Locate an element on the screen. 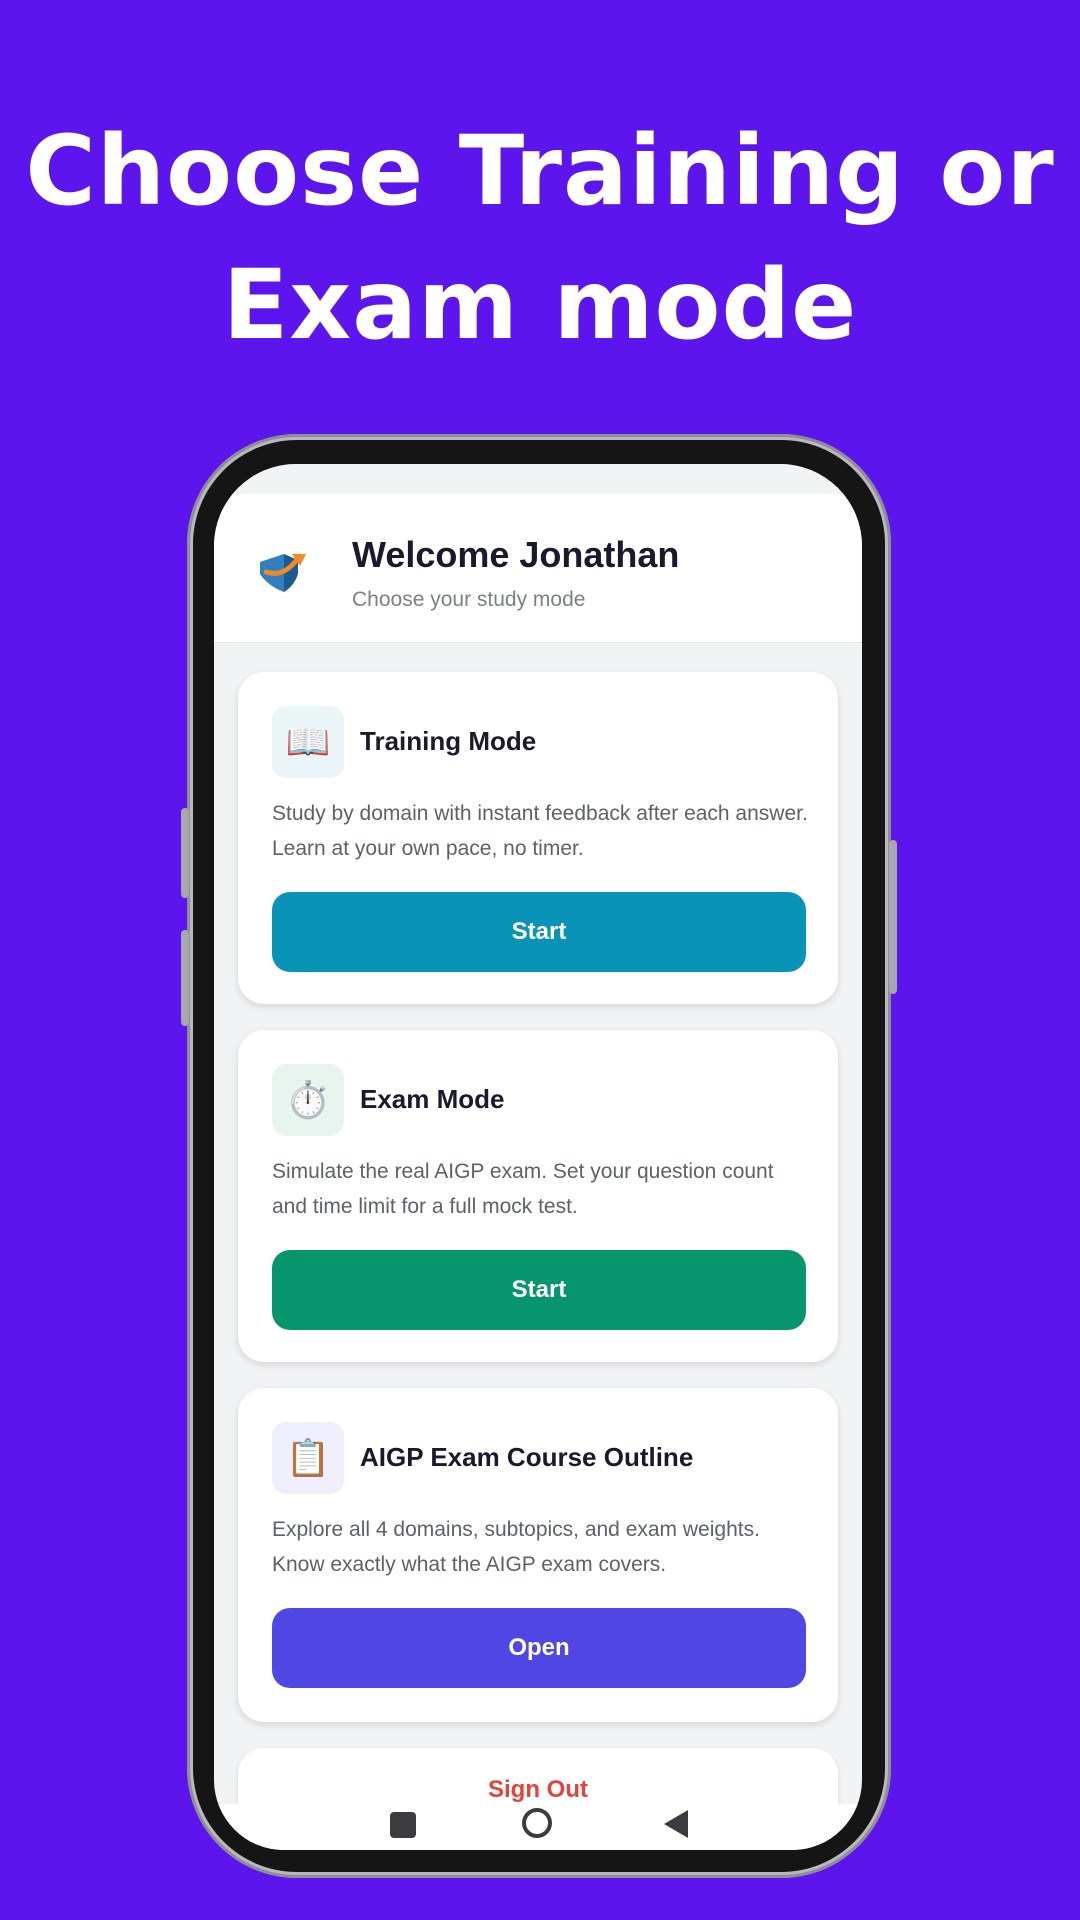 This screenshot has height=1920, width=1080. headline-line-2: Exam mode is located at coordinates (540, 305).